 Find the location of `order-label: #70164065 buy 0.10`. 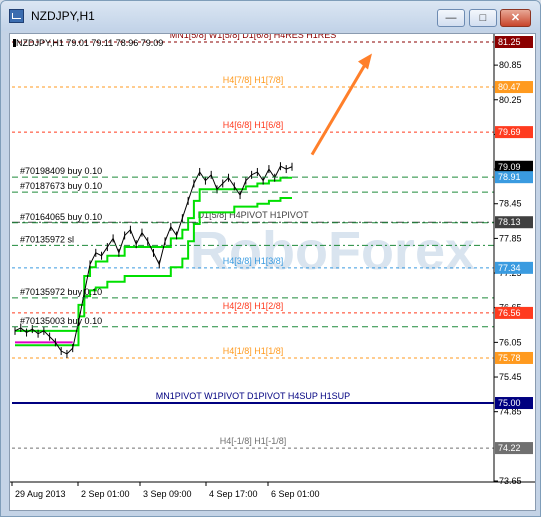

order-label: #70164065 buy 0.10 is located at coordinates (61, 217).